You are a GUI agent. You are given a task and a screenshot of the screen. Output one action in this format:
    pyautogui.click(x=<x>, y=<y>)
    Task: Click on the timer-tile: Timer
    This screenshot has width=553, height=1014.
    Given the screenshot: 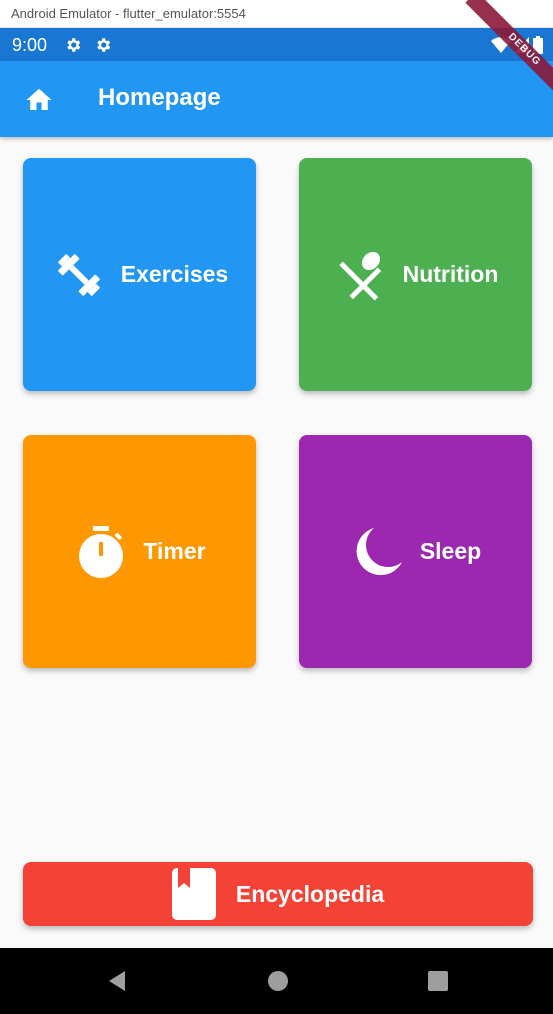 What is the action you would take?
    pyautogui.click(x=139, y=551)
    